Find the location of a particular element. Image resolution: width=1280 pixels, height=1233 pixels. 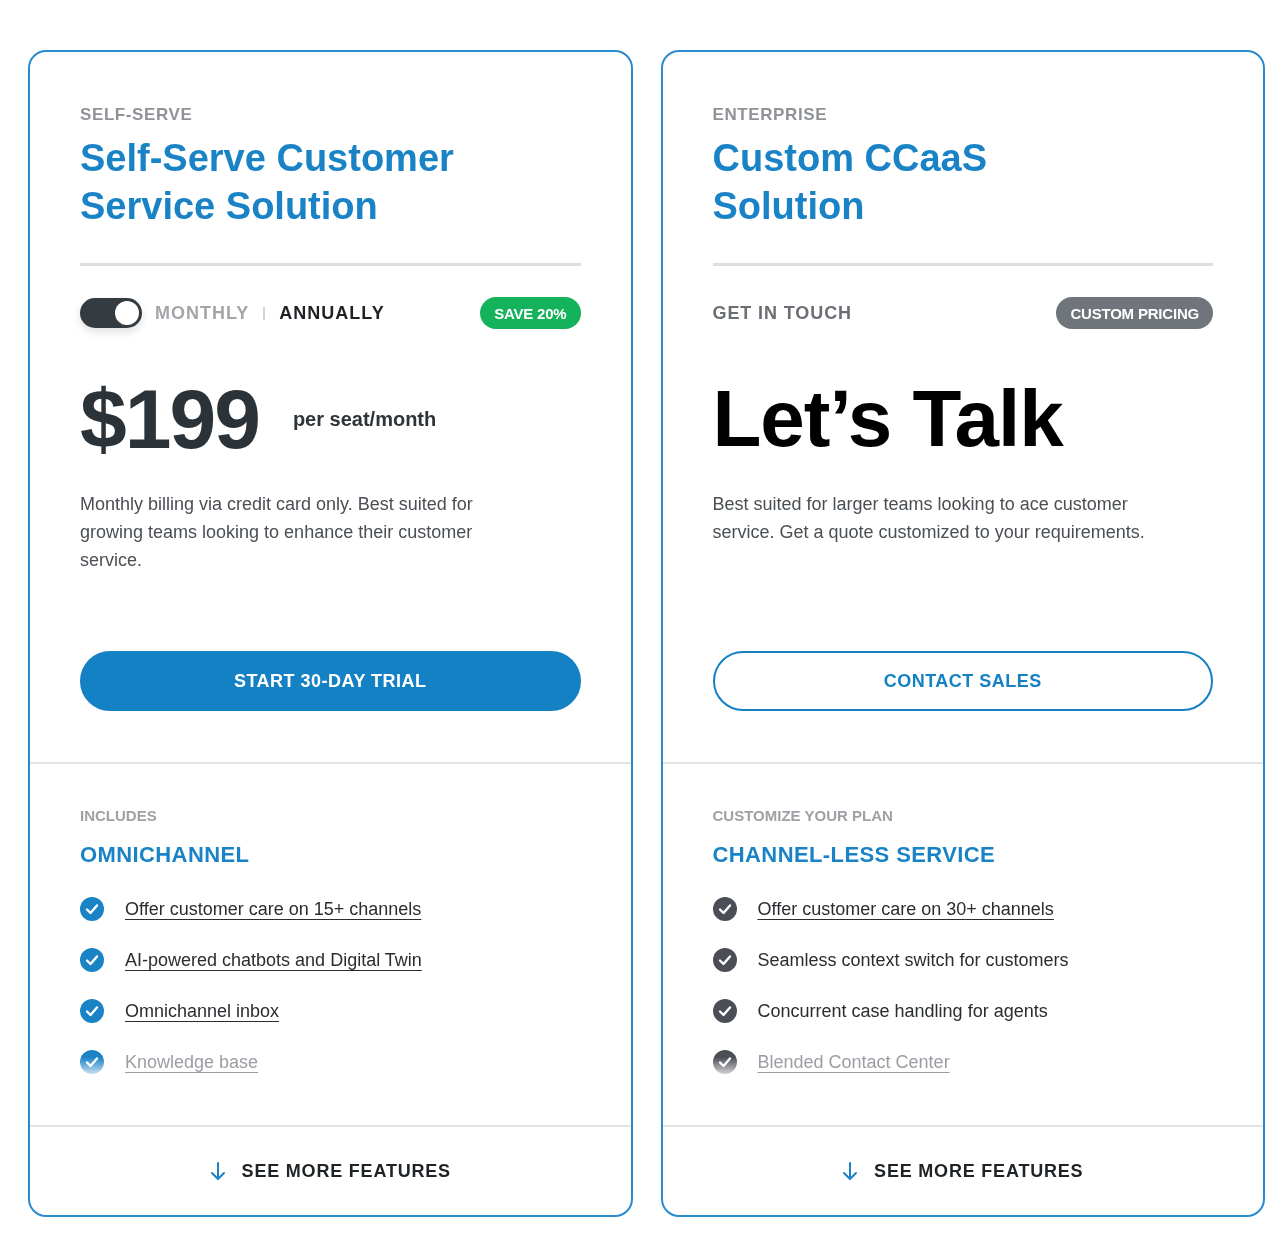

features-heading: CHANNEL-LESS SERVICE is located at coordinates (854, 855).